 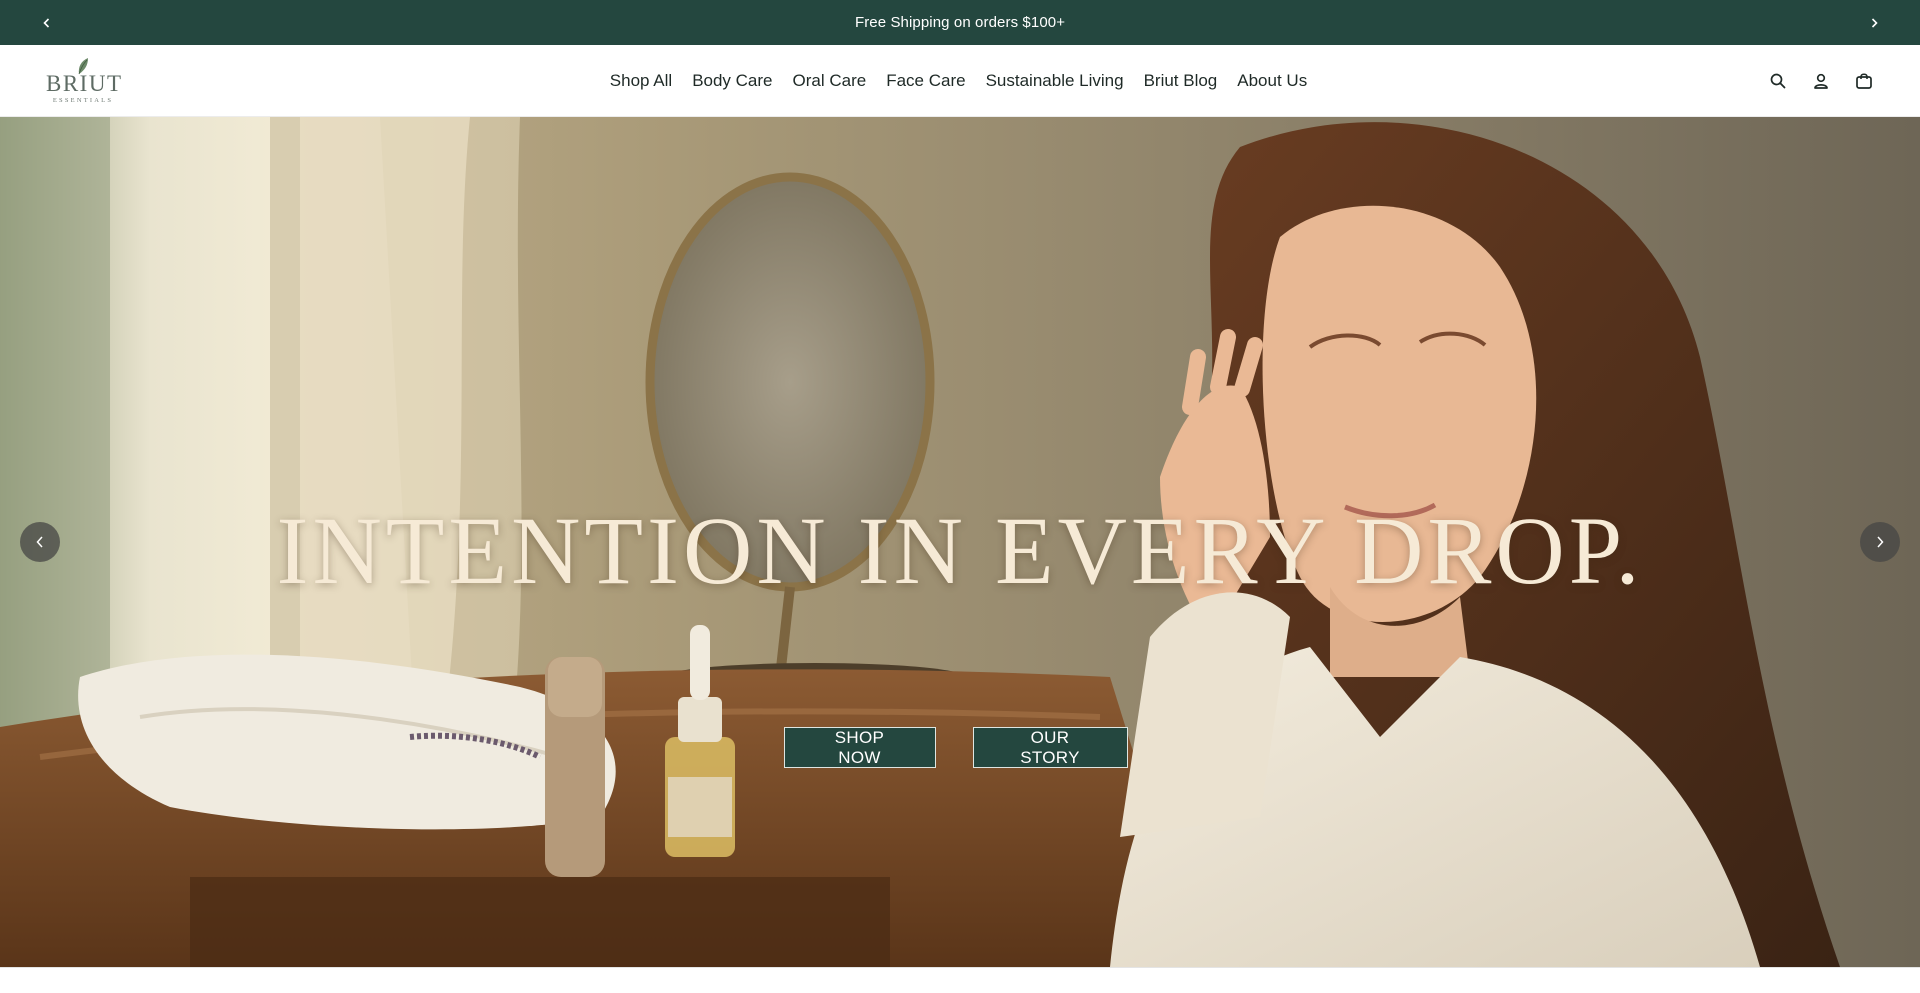 What do you see at coordinates (960, 550) in the screenshot?
I see `hero-title: INTENTION IN EVERY DROP.` at bounding box center [960, 550].